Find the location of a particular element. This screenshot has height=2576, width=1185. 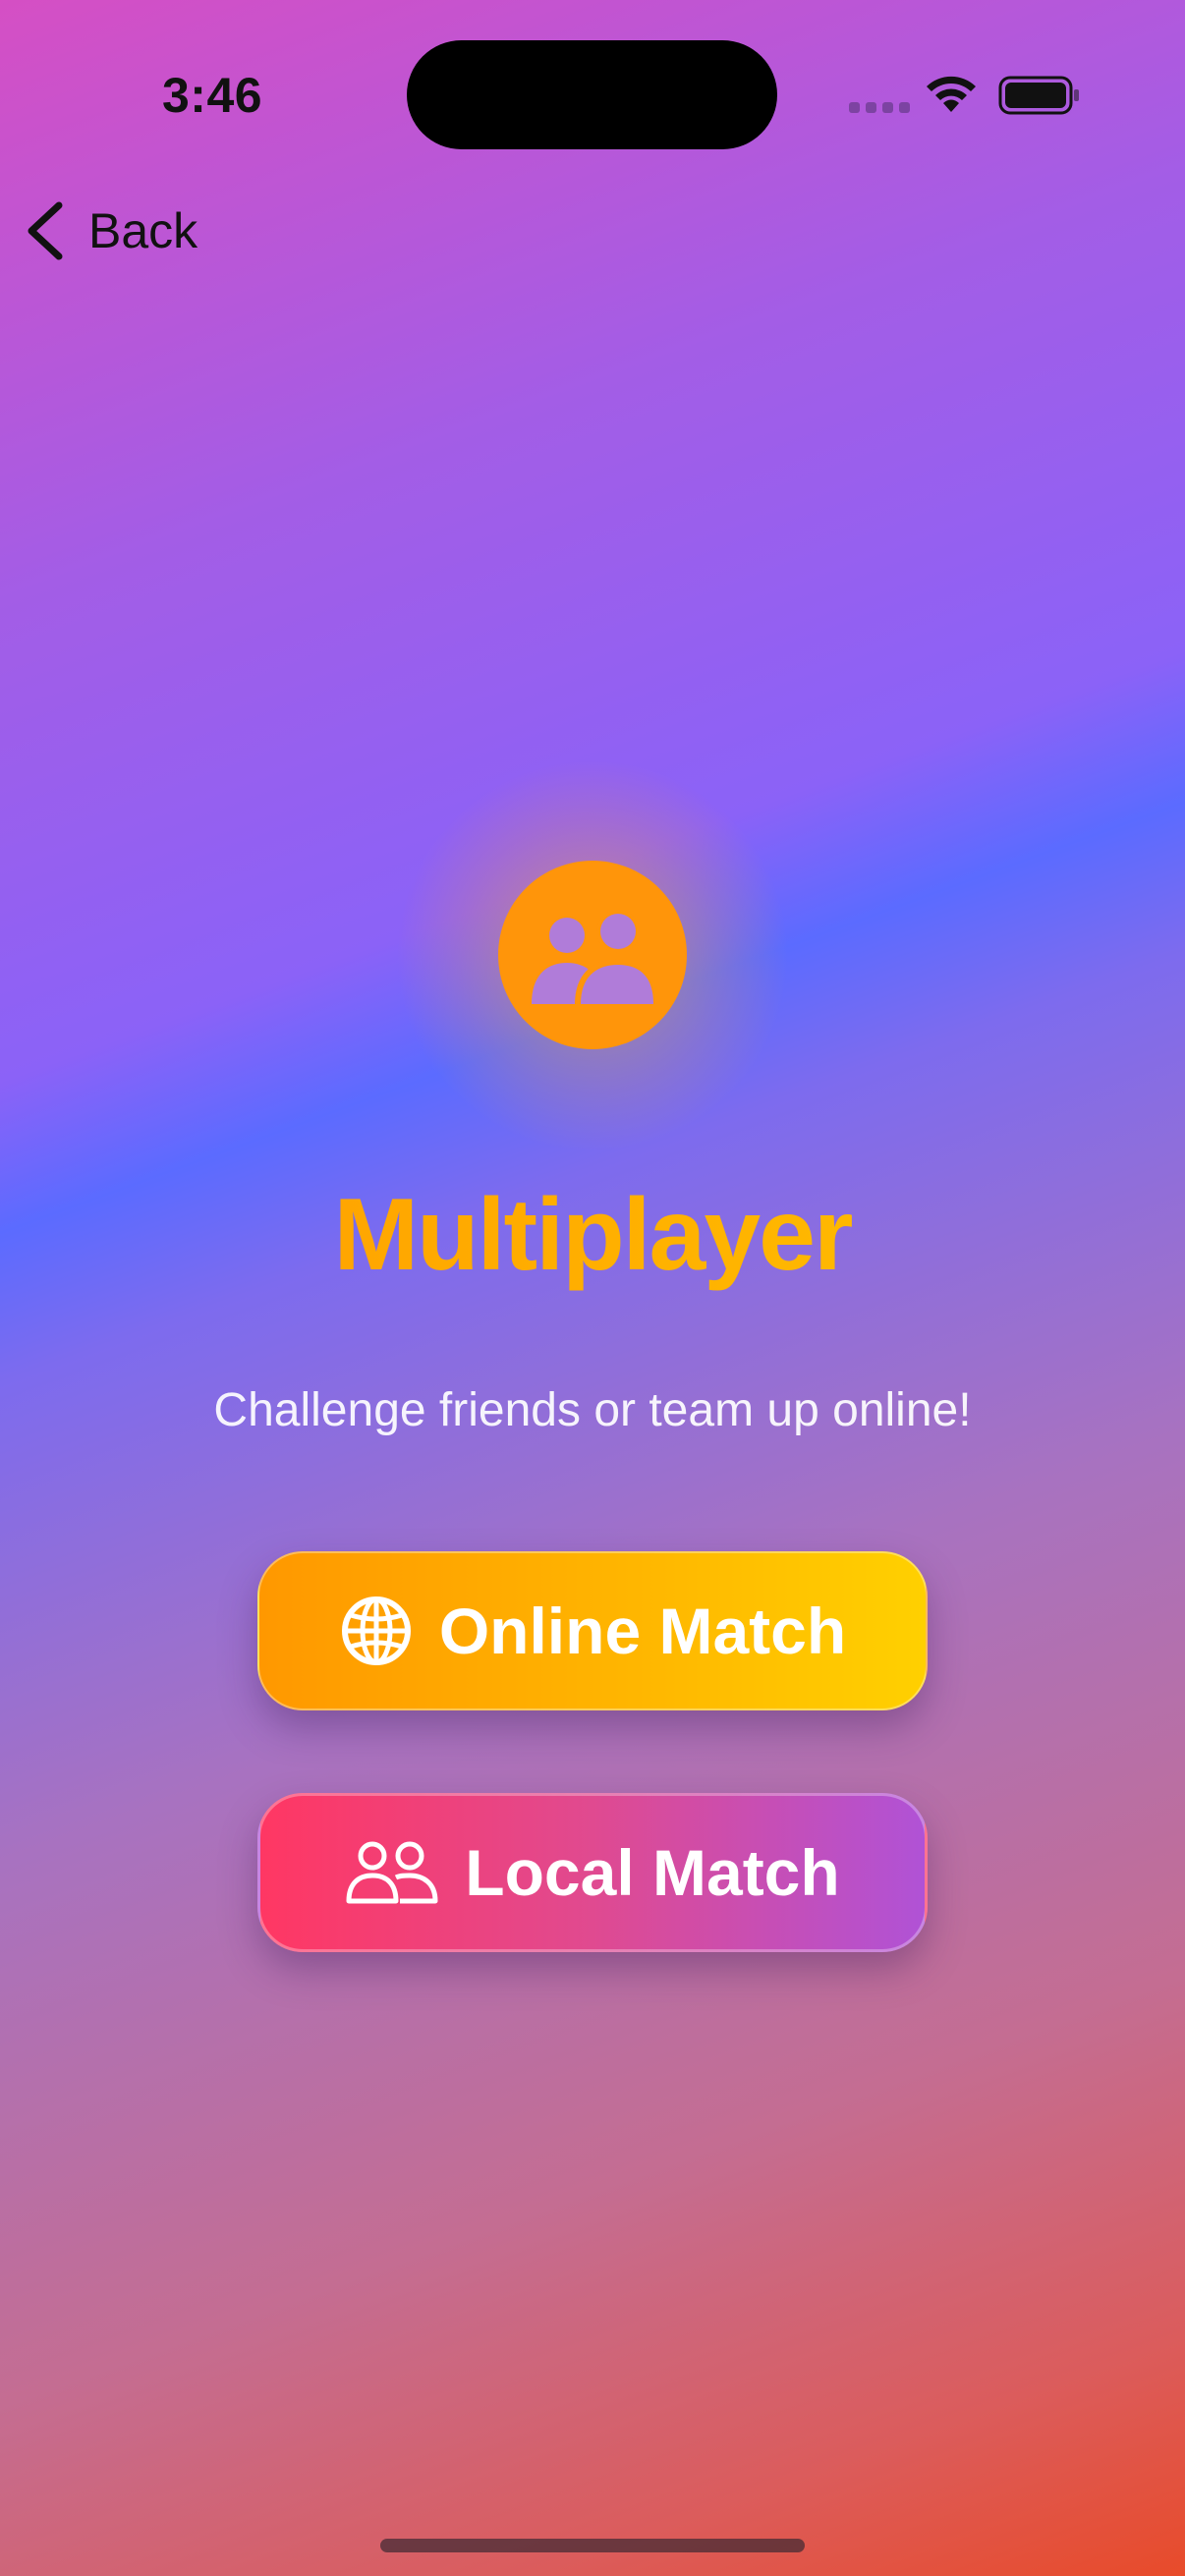

chevron-left-icon is located at coordinates (46, 230).